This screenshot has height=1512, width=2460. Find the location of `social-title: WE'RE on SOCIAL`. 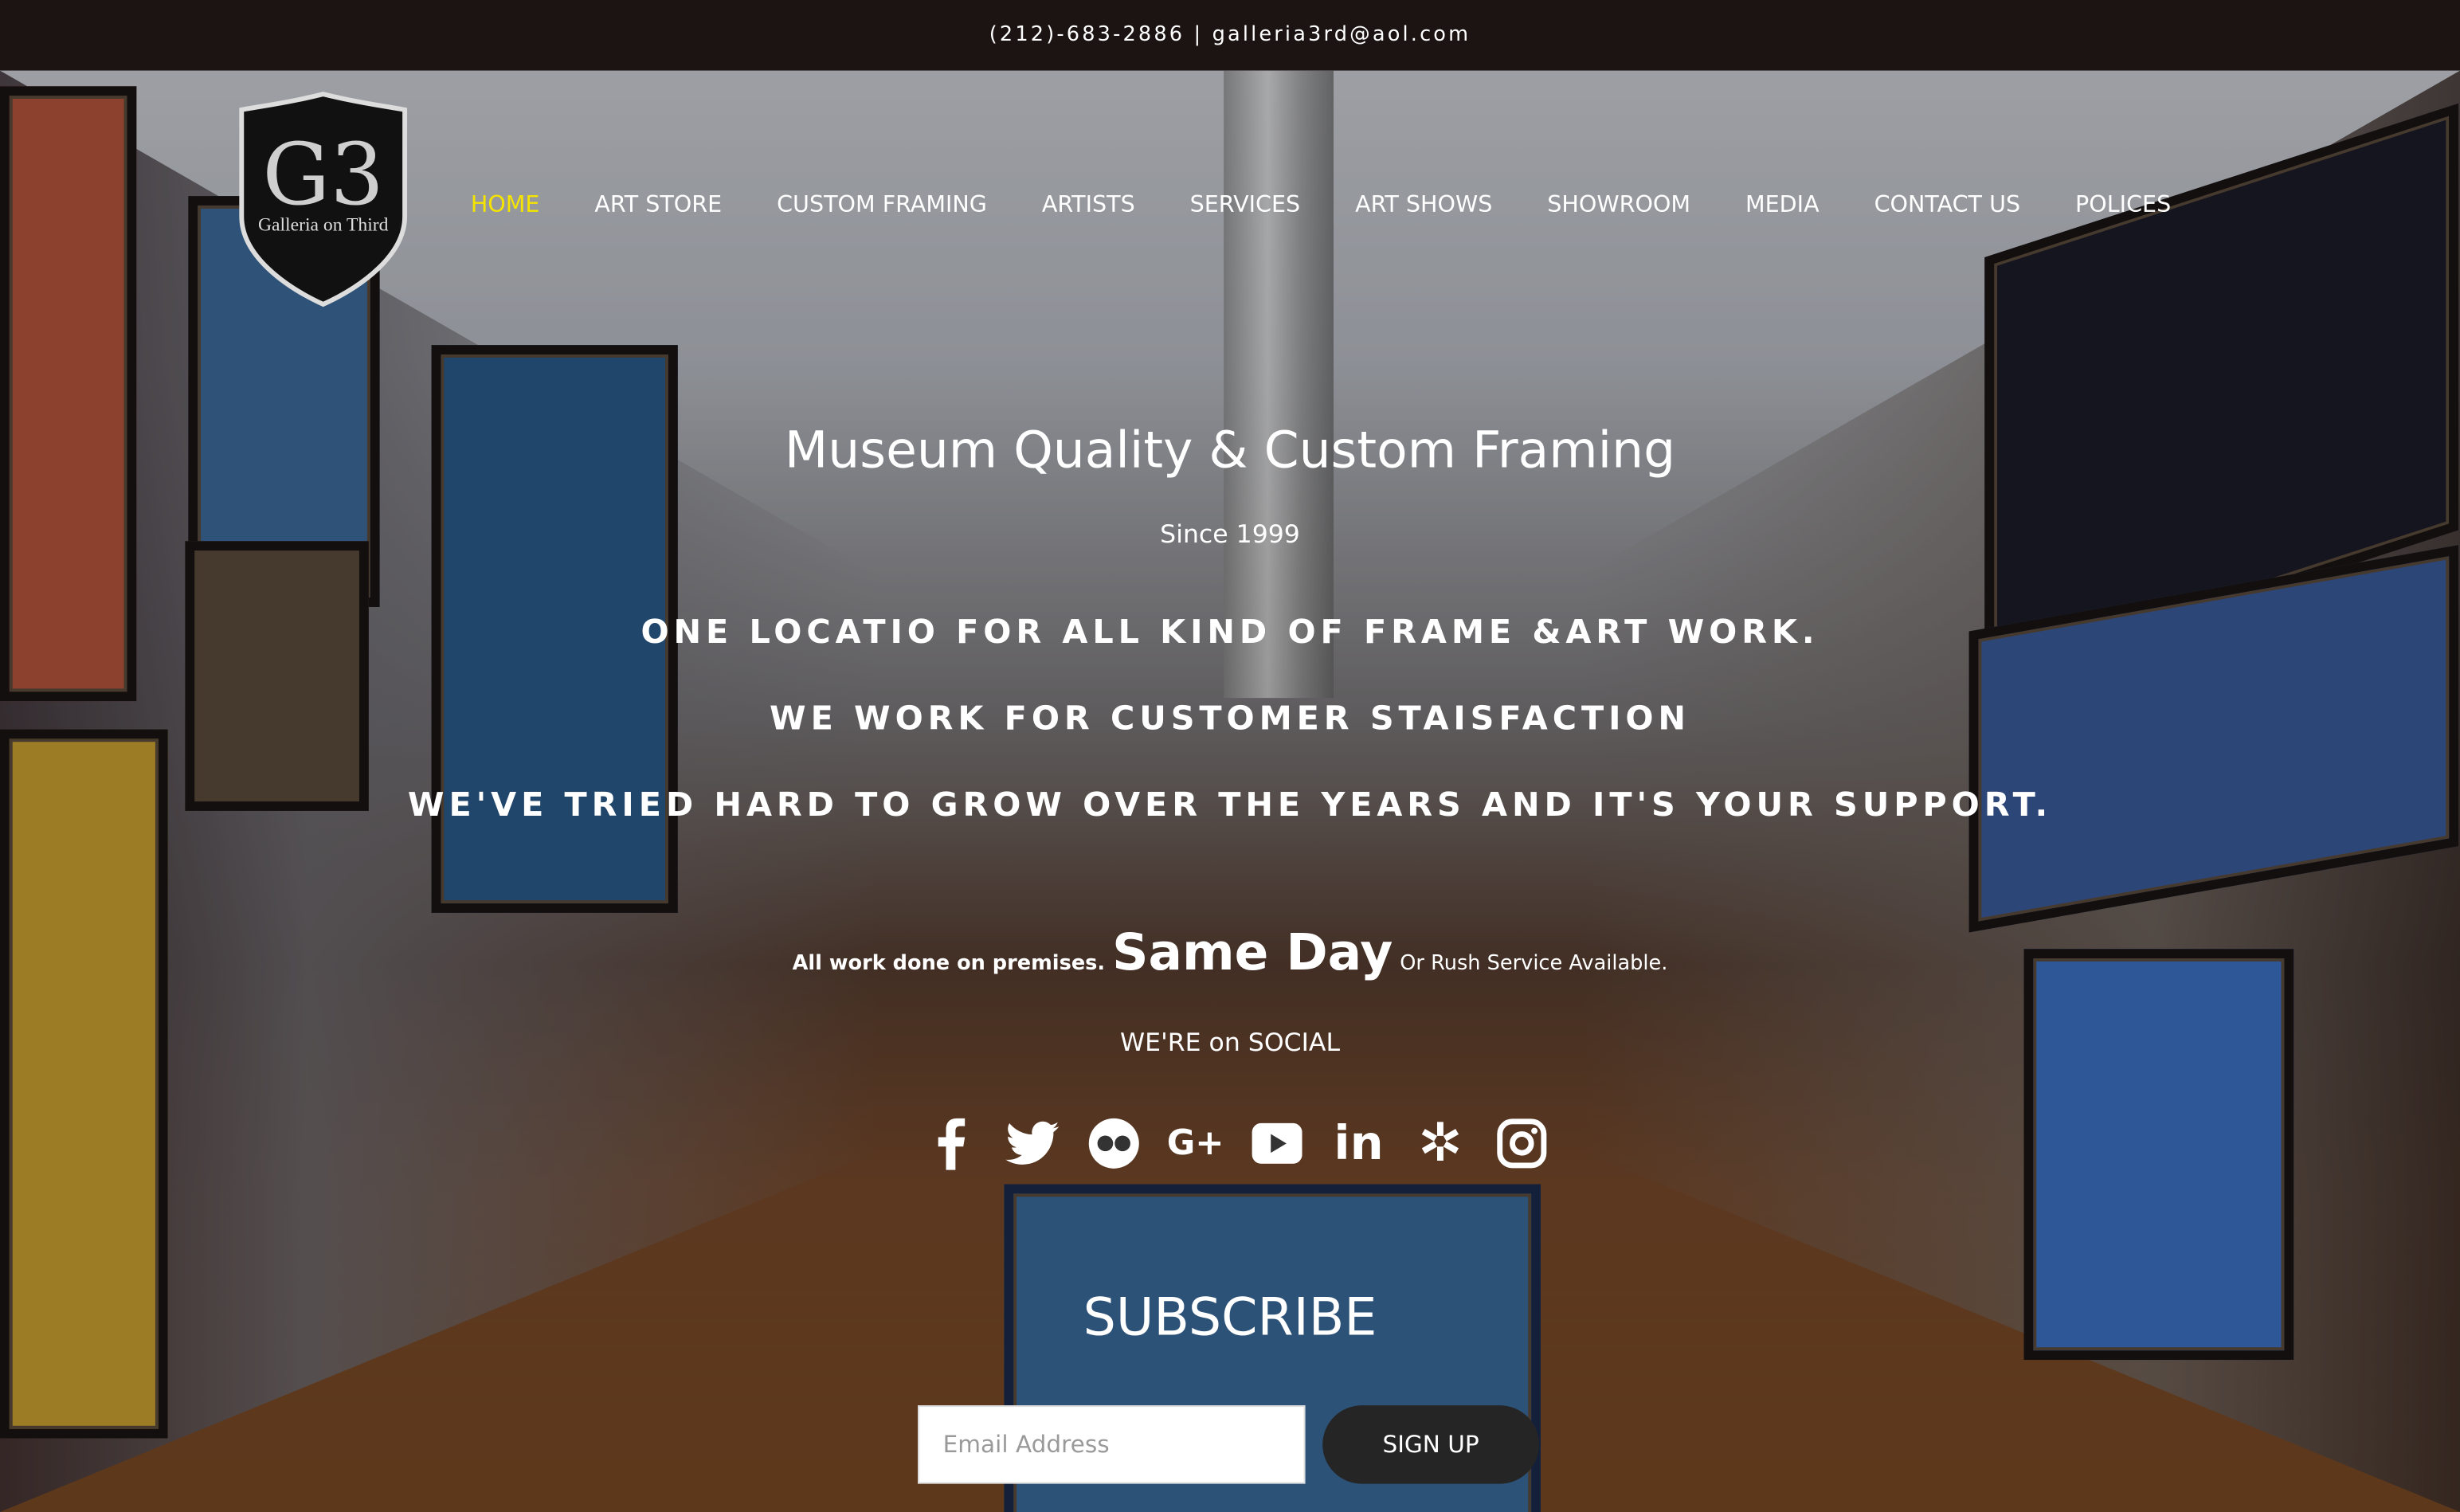

social-title: WE'RE on SOCIAL is located at coordinates (1230, 1042).